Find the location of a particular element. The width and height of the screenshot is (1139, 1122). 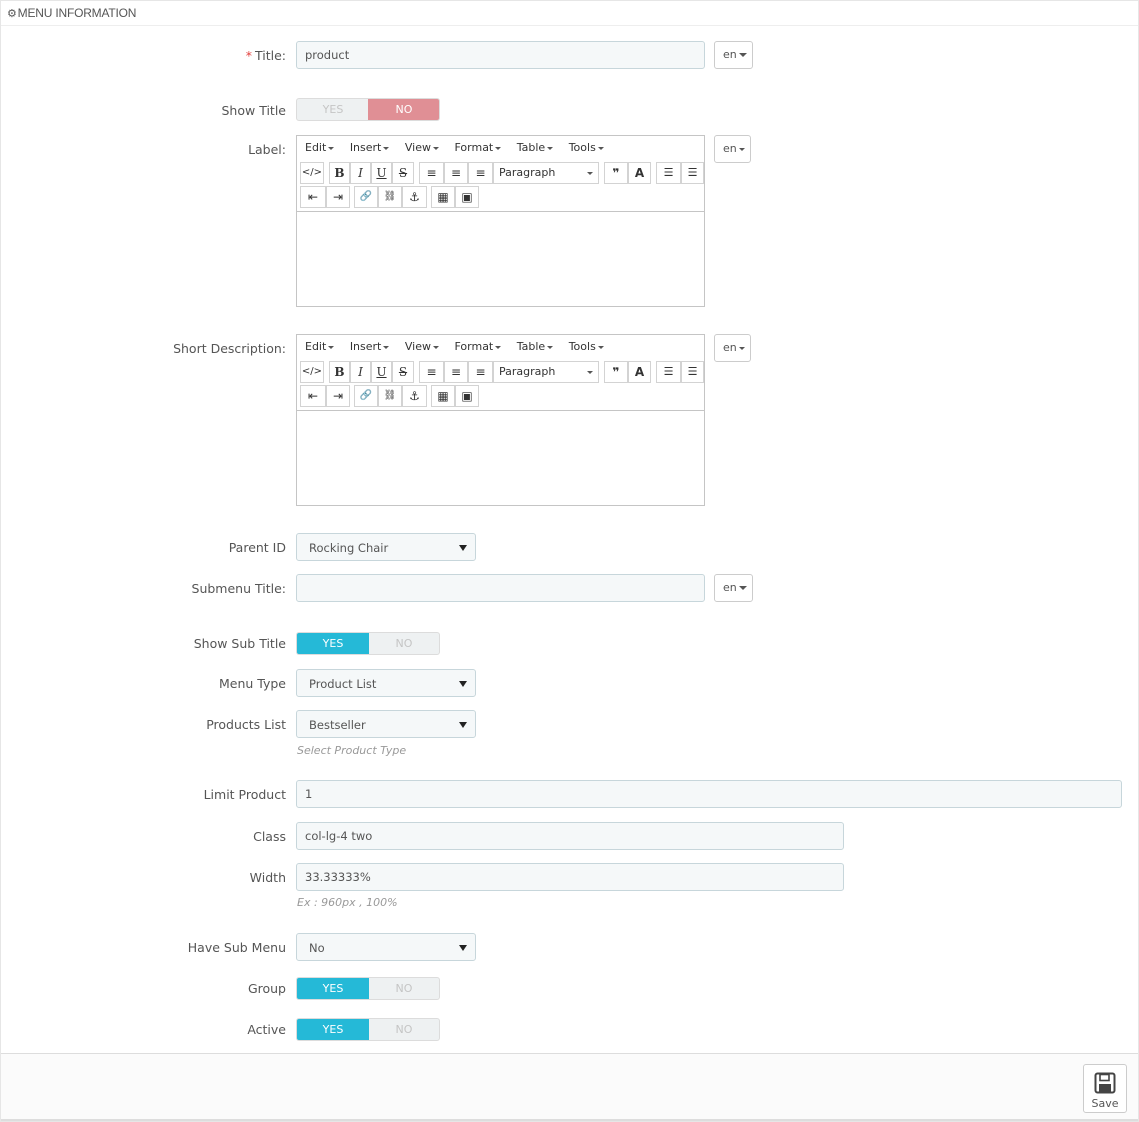

short-description-lang-button: en is located at coordinates (732, 348).